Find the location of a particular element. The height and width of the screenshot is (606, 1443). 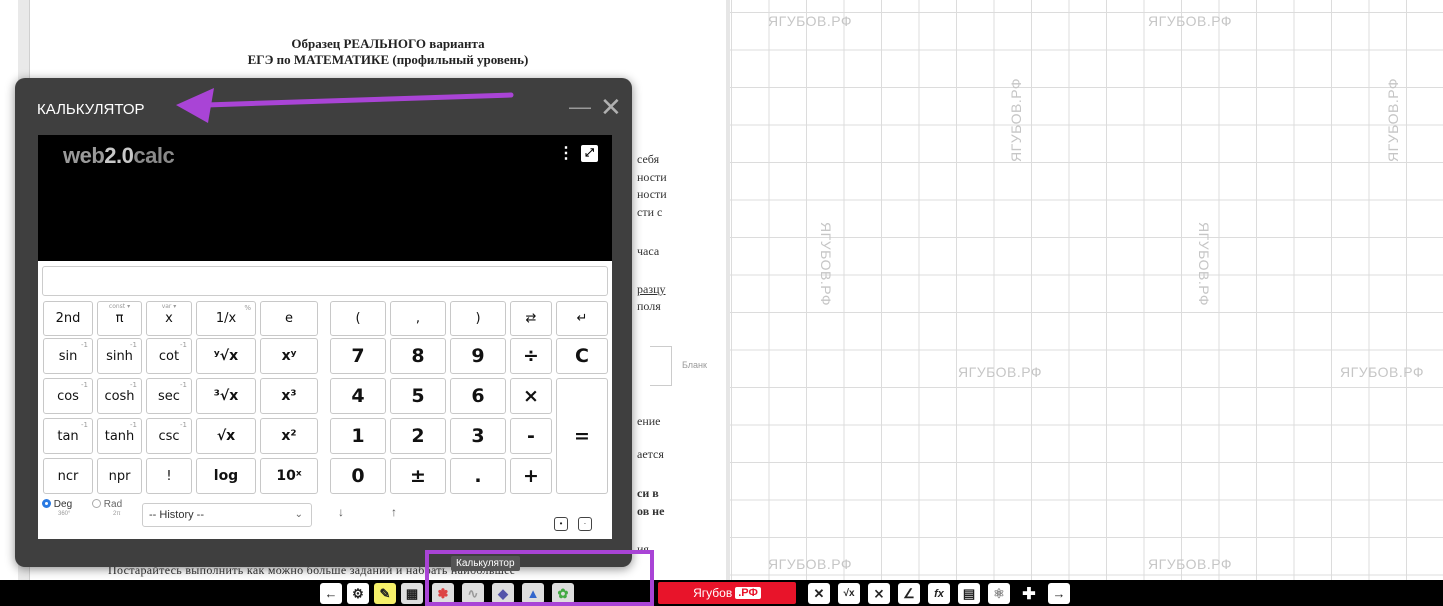

function-icon: fx is located at coordinates (939, 593).